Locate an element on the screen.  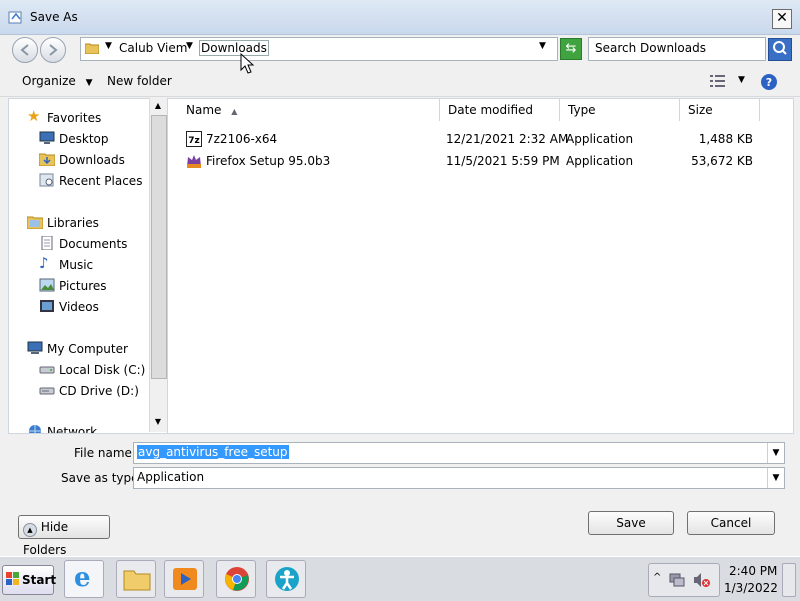
taskbar-chrome is located at coordinates (236, 579).